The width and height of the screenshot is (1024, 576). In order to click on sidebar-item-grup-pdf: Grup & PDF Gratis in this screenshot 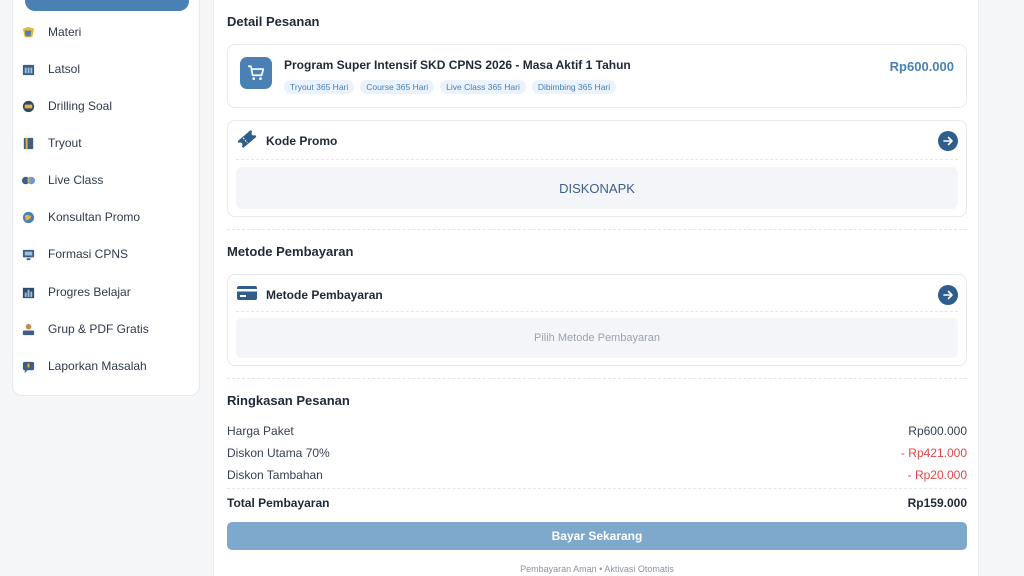, I will do `click(100, 329)`.